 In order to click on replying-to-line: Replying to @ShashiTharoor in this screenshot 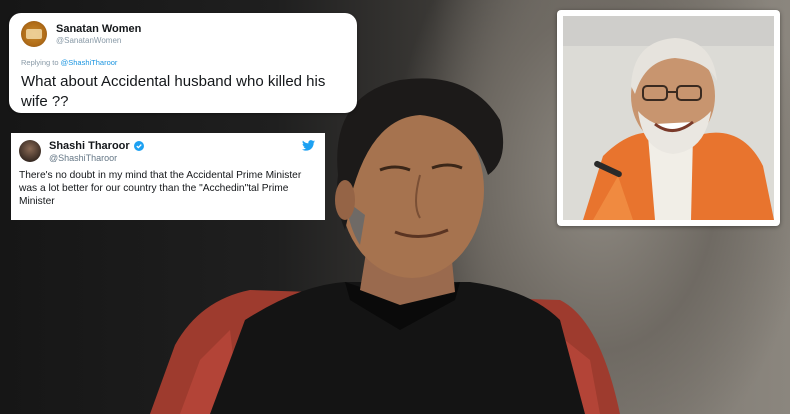, I will do `click(183, 62)`.